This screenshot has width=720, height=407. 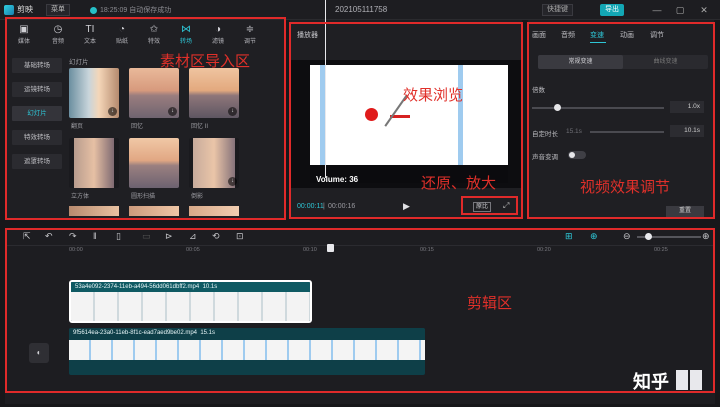 I want to click on time-ruler: 00:00 00:05 00:10 00:15 00:20 00:25, so click(x=390, y=252).